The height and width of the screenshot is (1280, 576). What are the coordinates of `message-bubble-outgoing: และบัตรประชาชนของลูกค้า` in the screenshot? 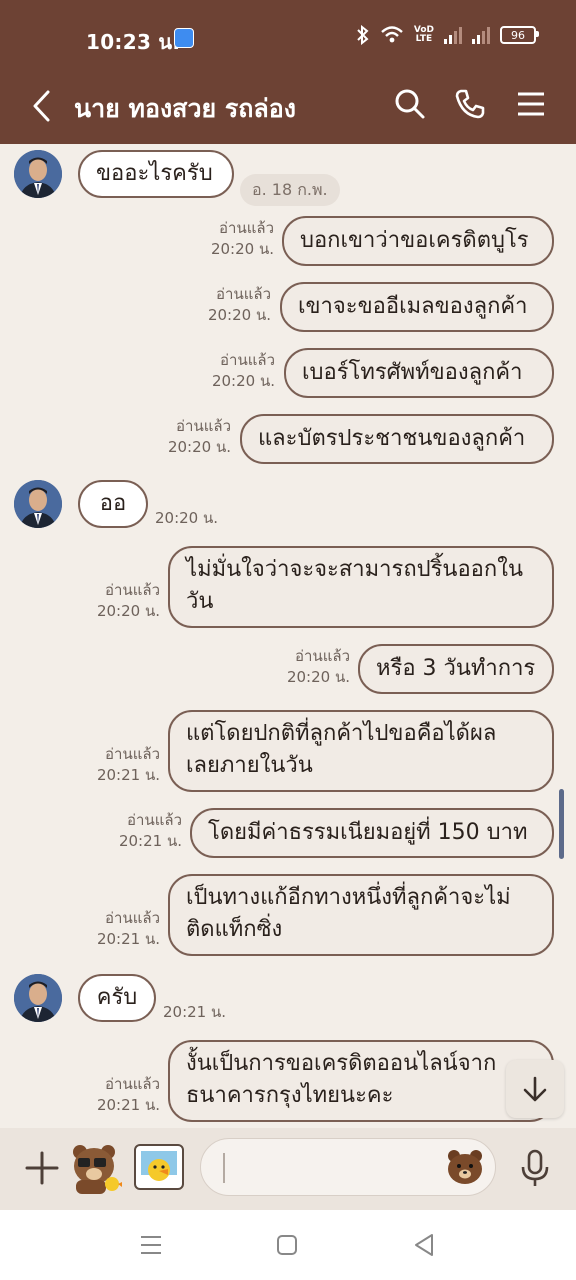 It's located at (397, 439).